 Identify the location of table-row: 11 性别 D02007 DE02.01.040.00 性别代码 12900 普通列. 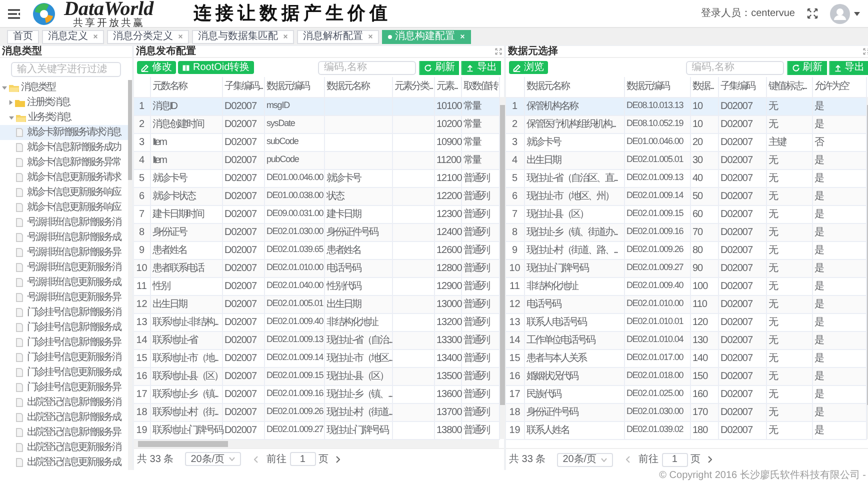
(316, 286).